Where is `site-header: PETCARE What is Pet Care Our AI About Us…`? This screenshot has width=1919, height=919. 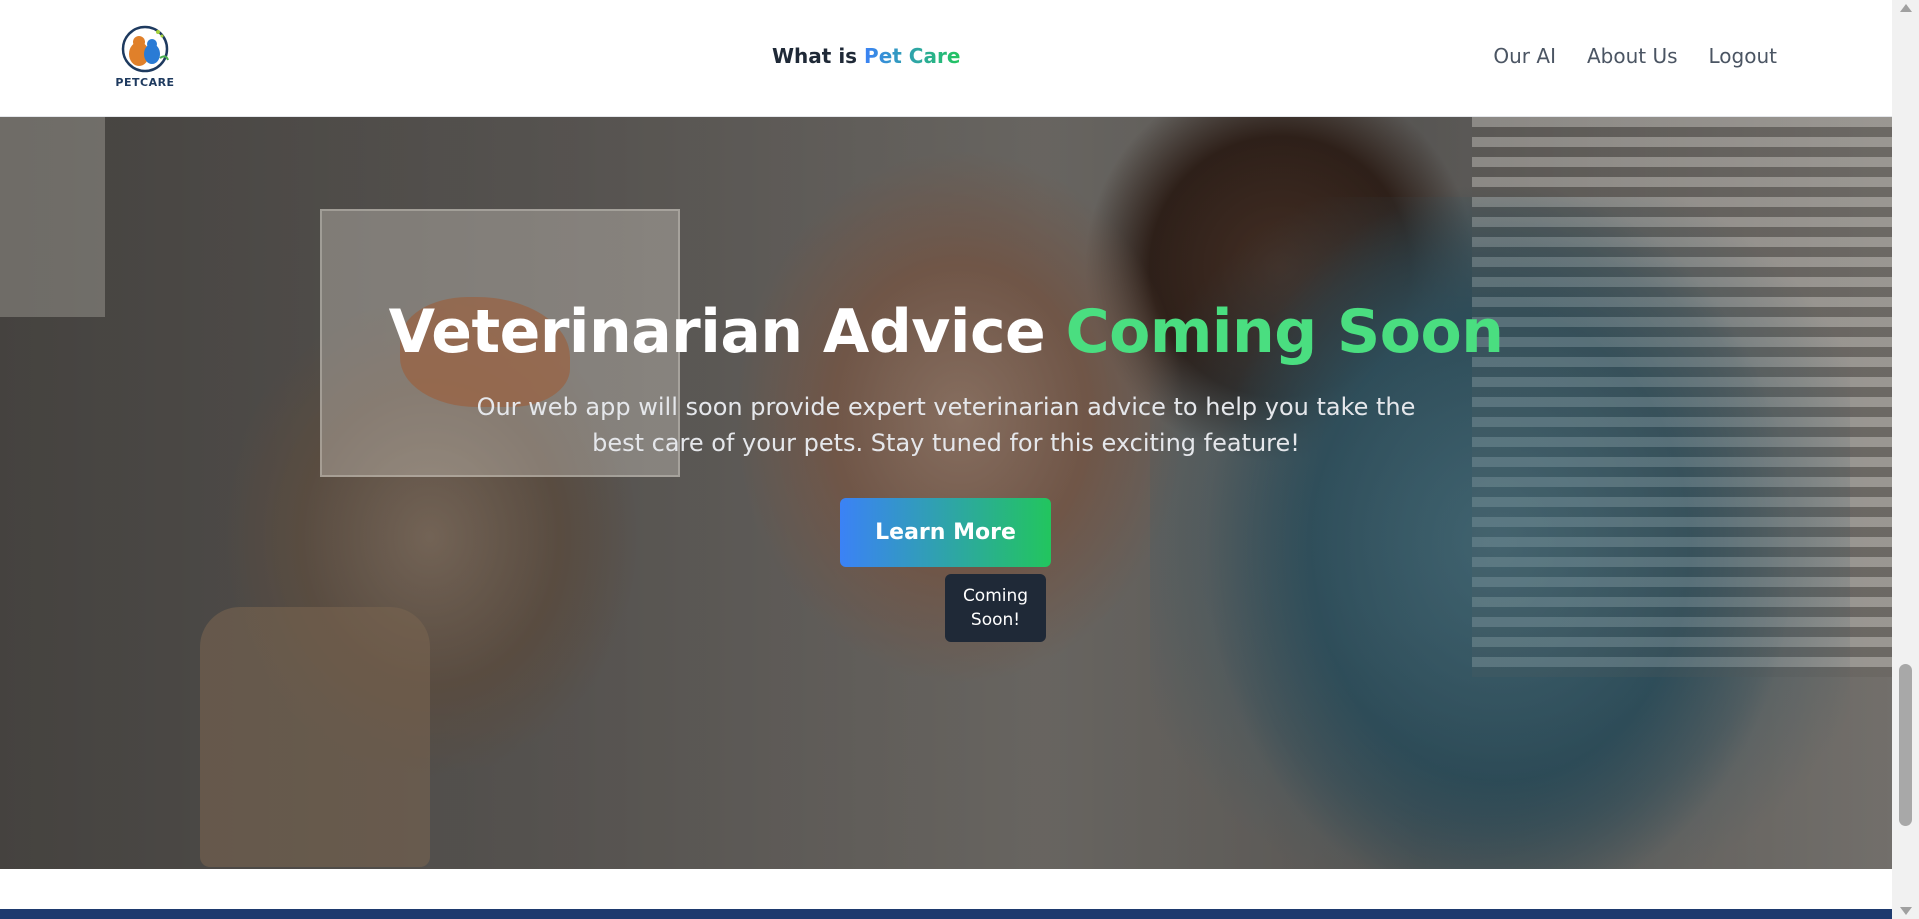 site-header: PETCARE What is Pet Care Our AI About Us… is located at coordinates (946, 58).